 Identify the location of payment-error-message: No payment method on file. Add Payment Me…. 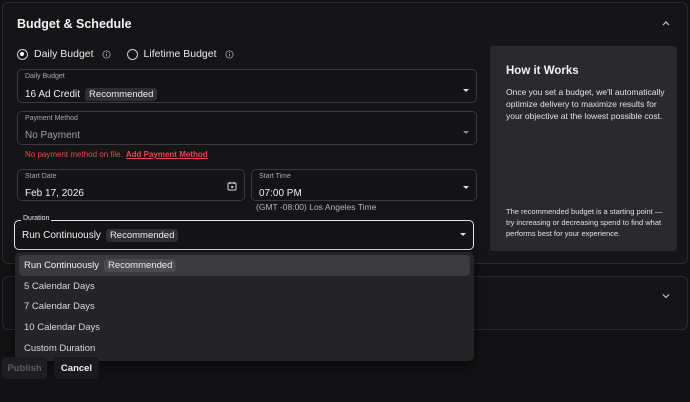
(116, 154).